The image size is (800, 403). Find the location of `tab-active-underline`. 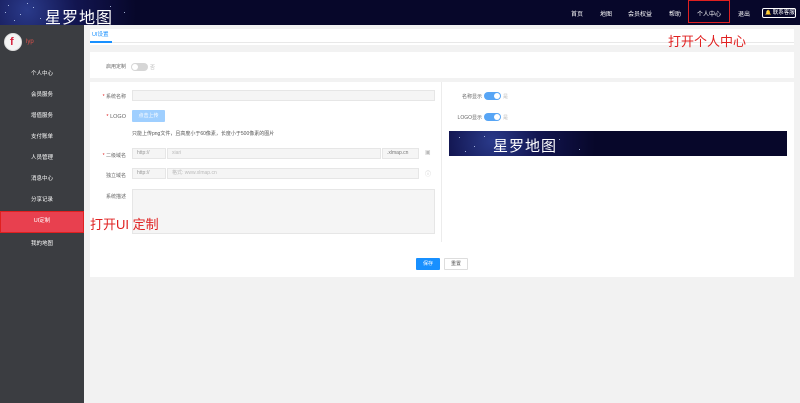

tab-active-underline is located at coordinates (101, 42).